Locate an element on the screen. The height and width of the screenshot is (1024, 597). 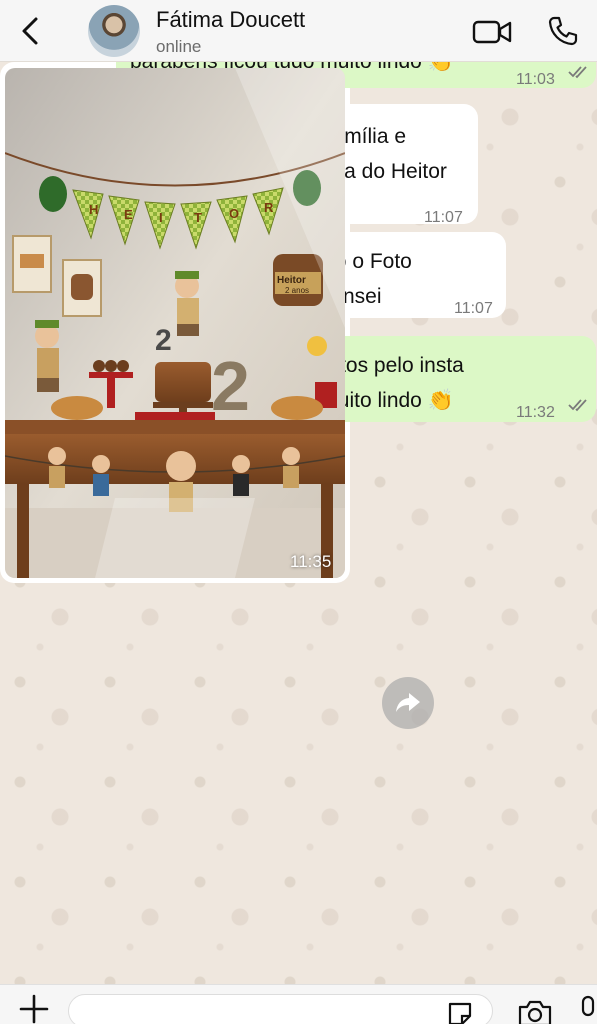
message-composer is located at coordinates (298, 1004).